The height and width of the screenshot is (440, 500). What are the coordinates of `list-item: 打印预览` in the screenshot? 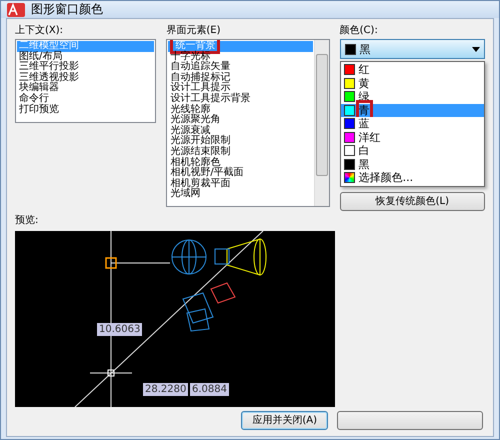 It's located at (85, 110).